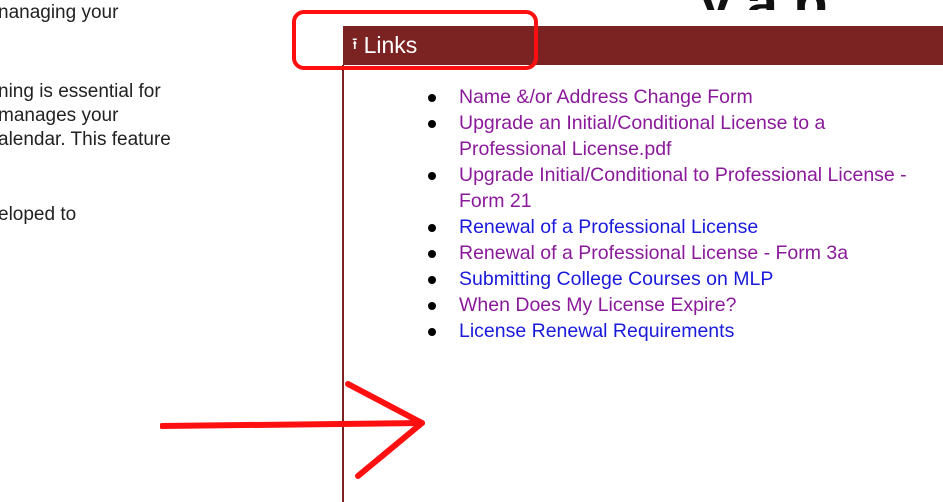 This screenshot has width=943, height=502. What do you see at coordinates (821, 5) in the screenshot?
I see `page-heading: y a p` at bounding box center [821, 5].